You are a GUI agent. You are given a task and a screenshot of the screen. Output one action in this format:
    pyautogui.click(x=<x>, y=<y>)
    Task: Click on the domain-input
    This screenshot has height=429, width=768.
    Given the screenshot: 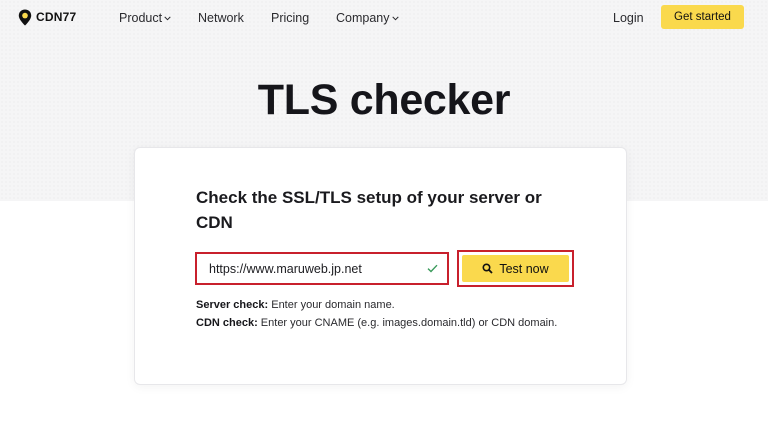 What is the action you would take?
    pyautogui.click(x=322, y=268)
    